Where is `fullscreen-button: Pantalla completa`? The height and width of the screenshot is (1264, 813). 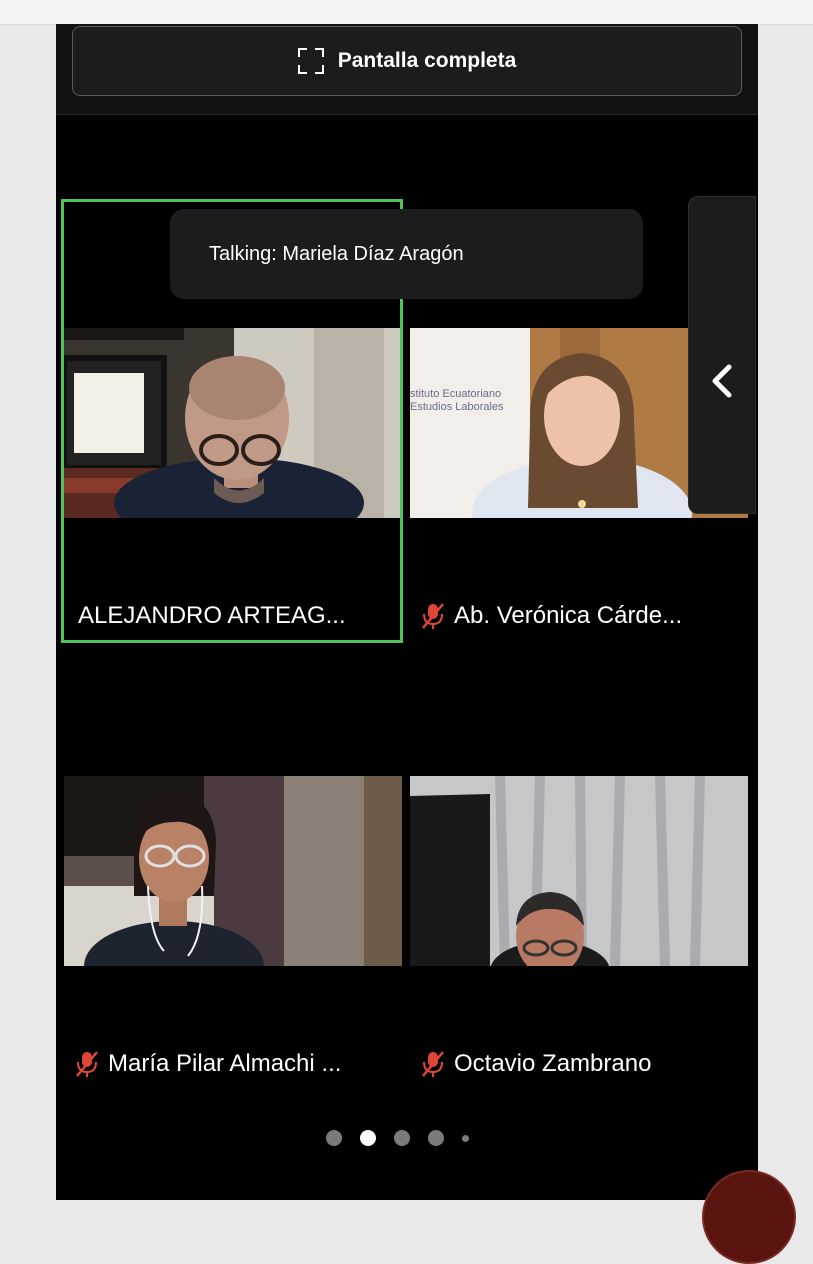
fullscreen-button: Pantalla completa is located at coordinates (407, 61).